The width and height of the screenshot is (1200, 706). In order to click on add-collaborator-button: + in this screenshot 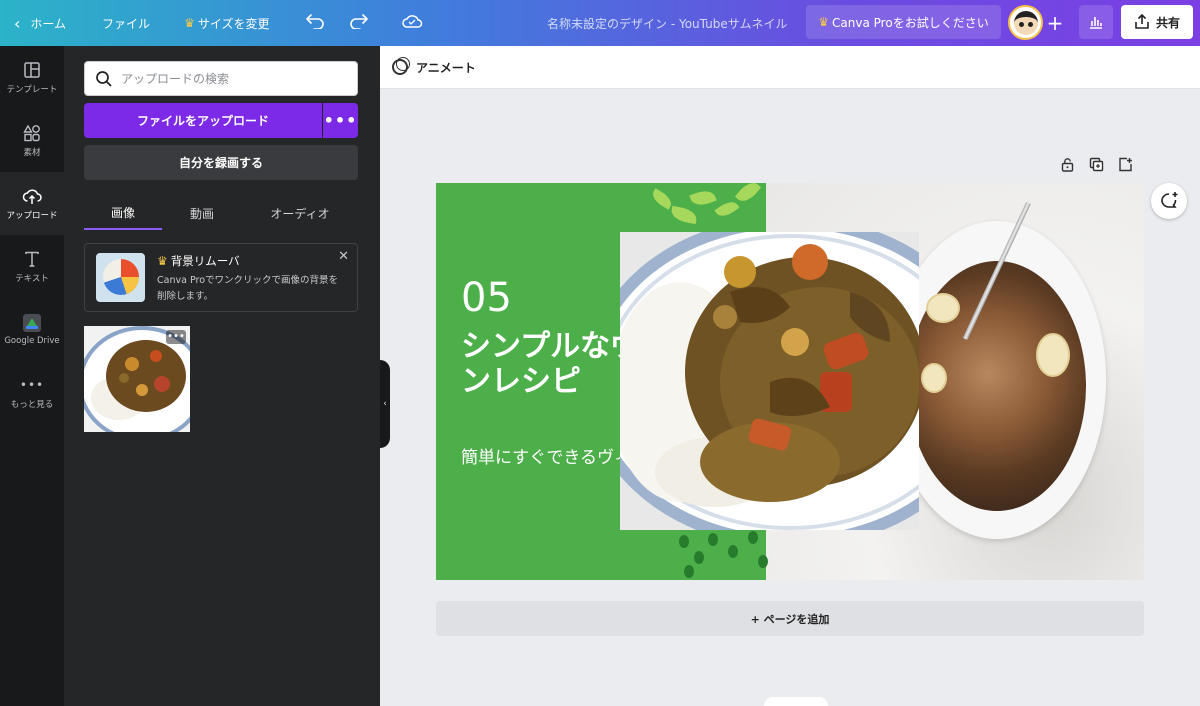, I will do `click(1055, 23)`.